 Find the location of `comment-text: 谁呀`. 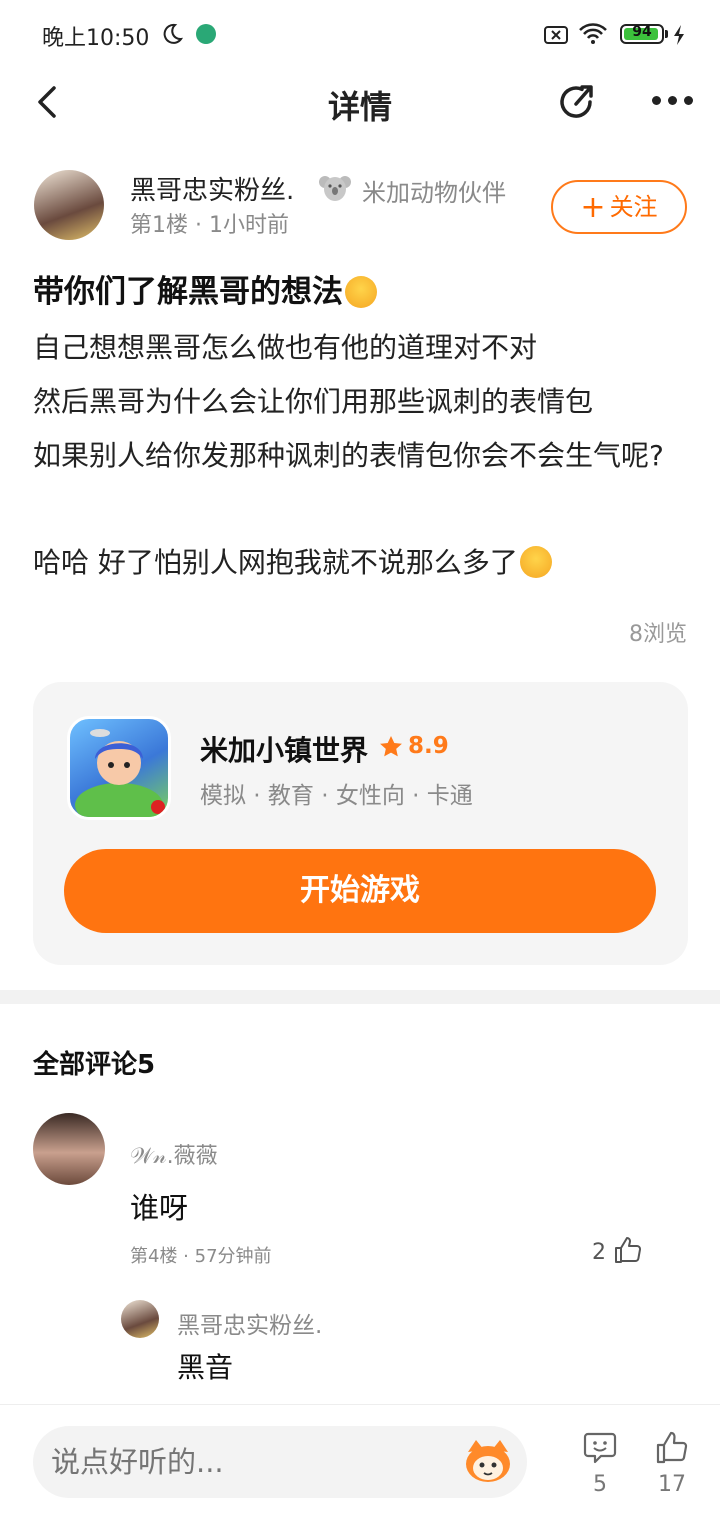

comment-text: 谁呀 is located at coordinates (159, 1206).